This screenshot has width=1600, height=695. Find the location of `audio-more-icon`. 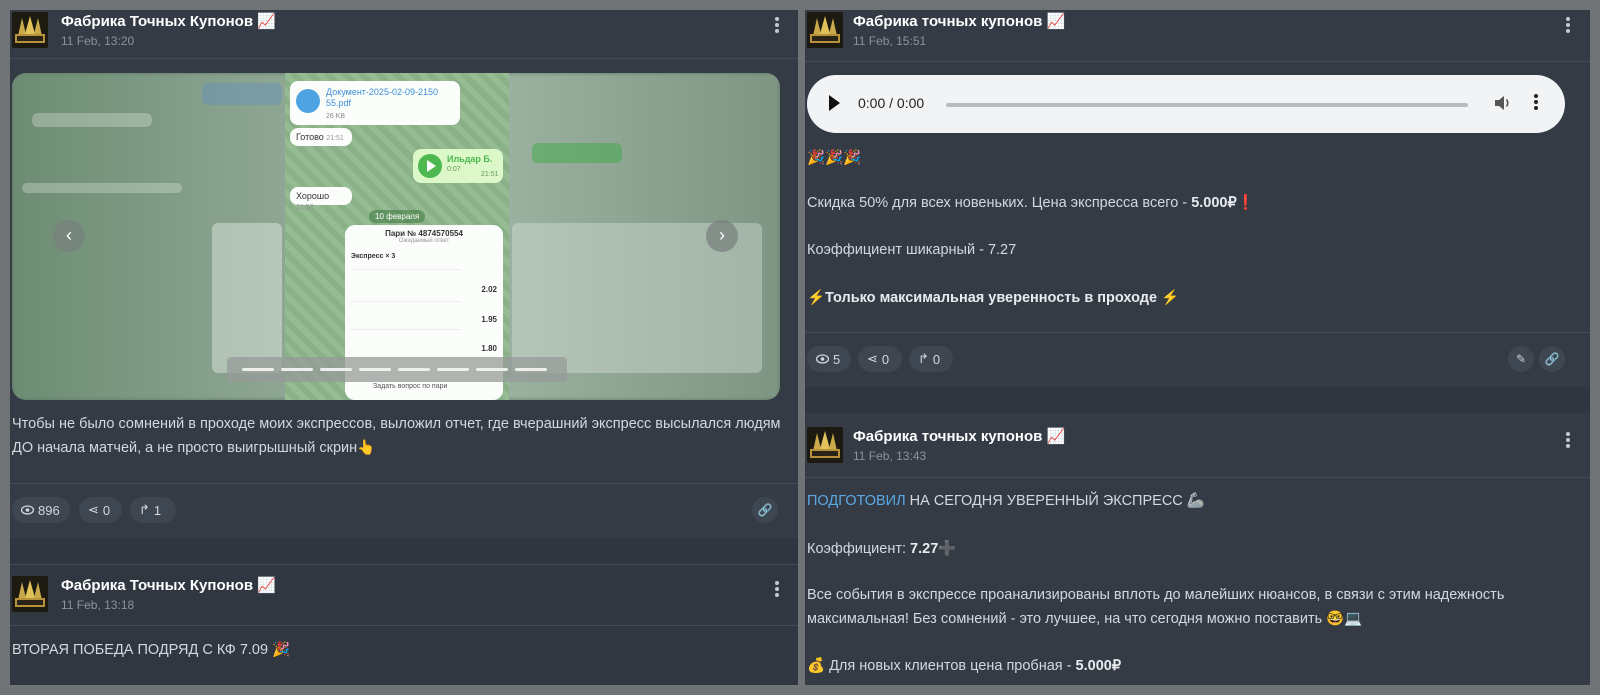

audio-more-icon is located at coordinates (1536, 104).